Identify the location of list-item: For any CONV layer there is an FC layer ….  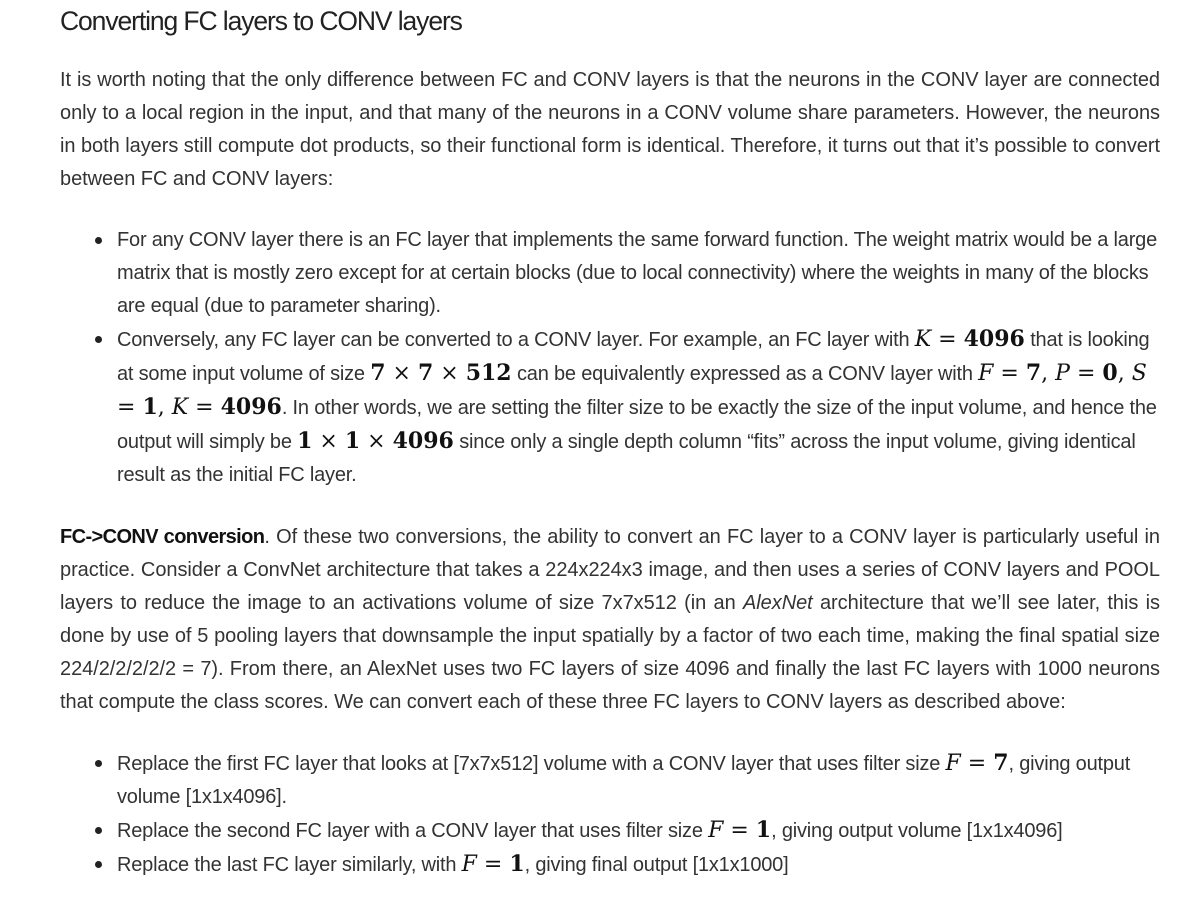
(627, 273).